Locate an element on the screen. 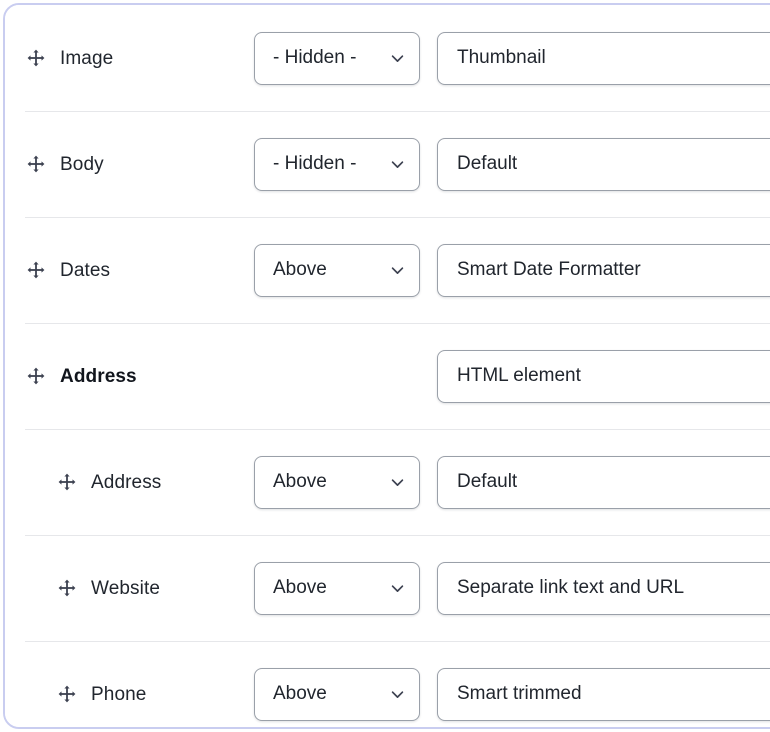 Image resolution: width=770 pixels, height=732 pixels. format-value: HTML element is located at coordinates (519, 375).